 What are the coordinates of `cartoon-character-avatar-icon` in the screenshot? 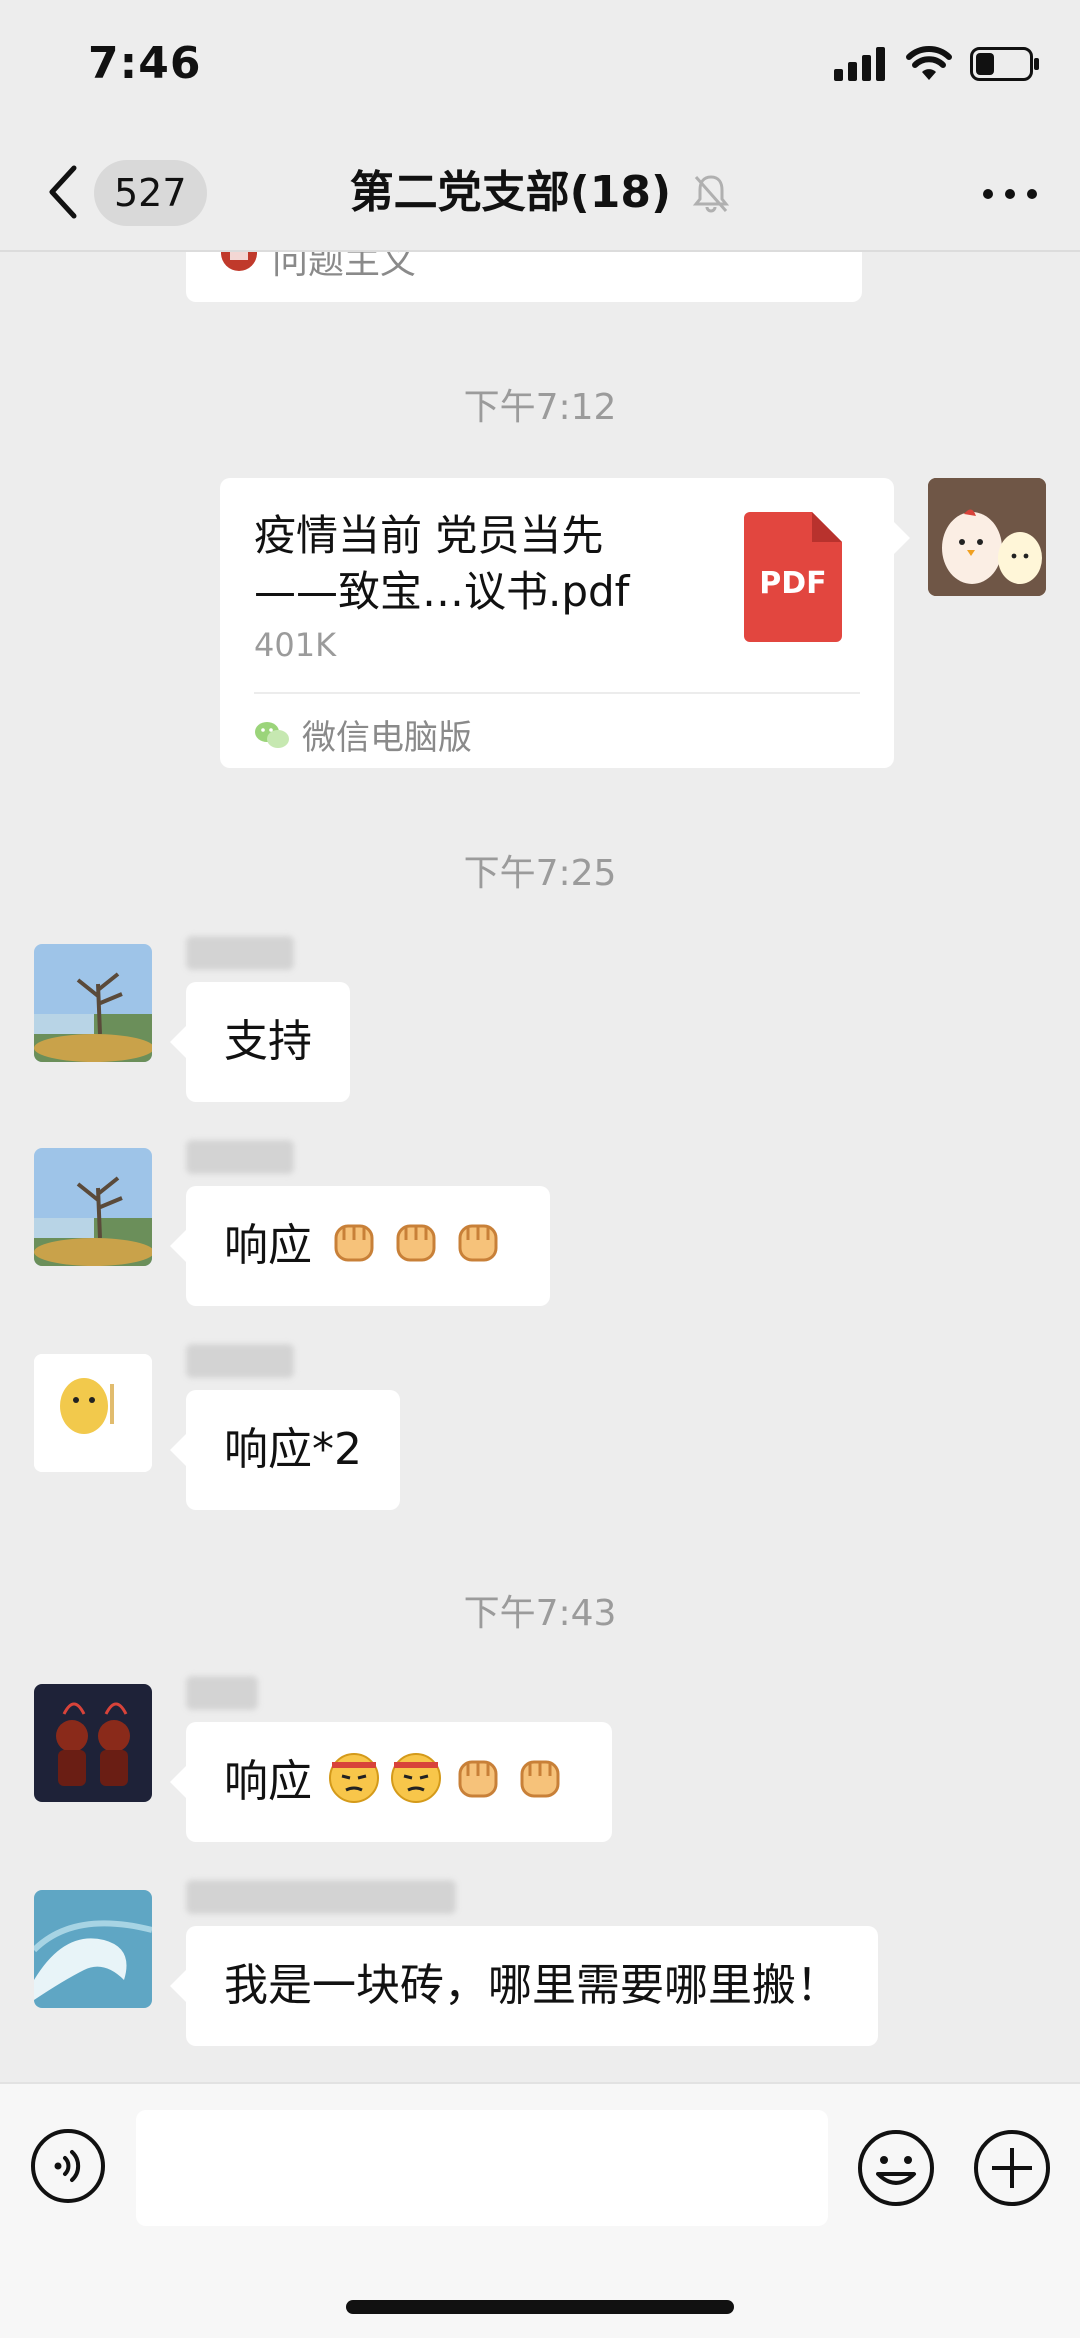 It's located at (93, 1413).